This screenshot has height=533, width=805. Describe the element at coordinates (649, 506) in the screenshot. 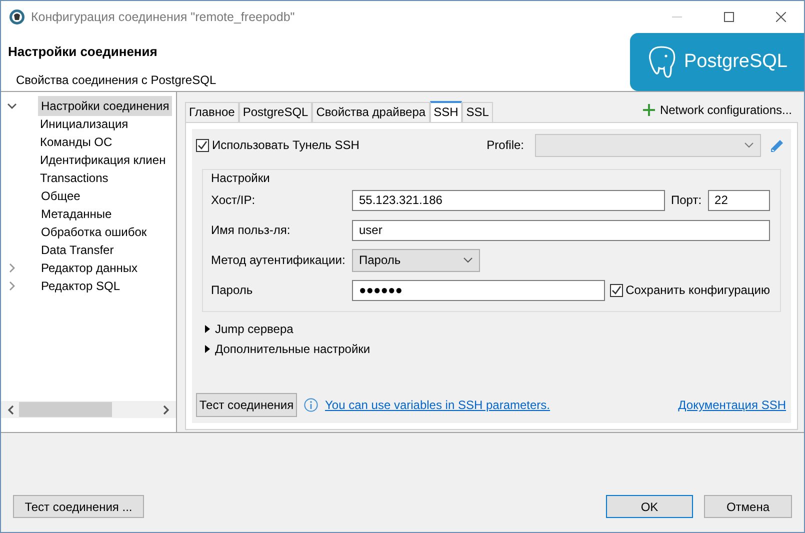

I see `ok-button: OK` at that location.